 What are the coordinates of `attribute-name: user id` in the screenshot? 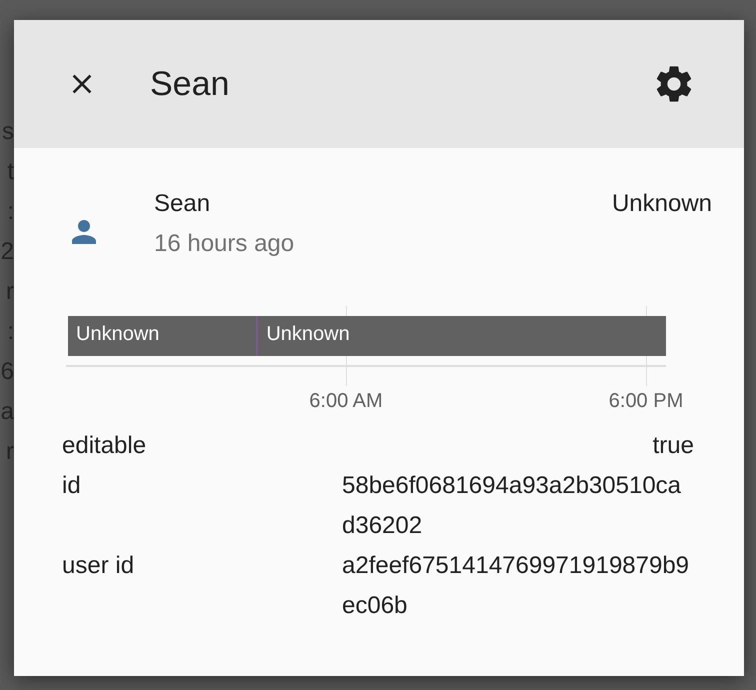 It's located at (98, 566).